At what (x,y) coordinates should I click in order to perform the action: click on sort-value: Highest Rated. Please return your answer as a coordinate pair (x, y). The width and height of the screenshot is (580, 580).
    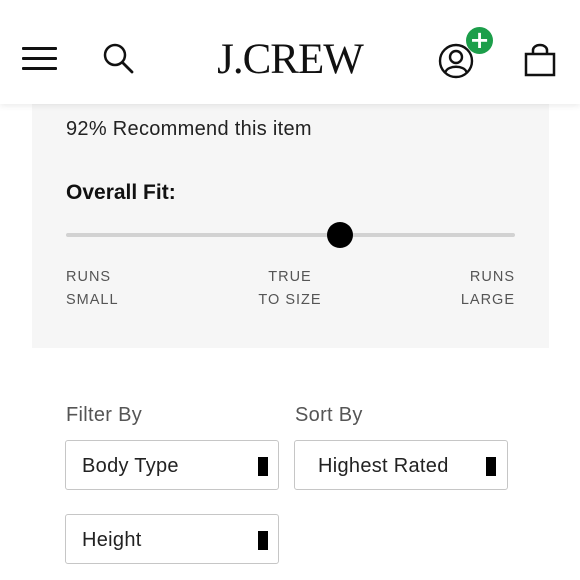
    Looking at the image, I should click on (383, 466).